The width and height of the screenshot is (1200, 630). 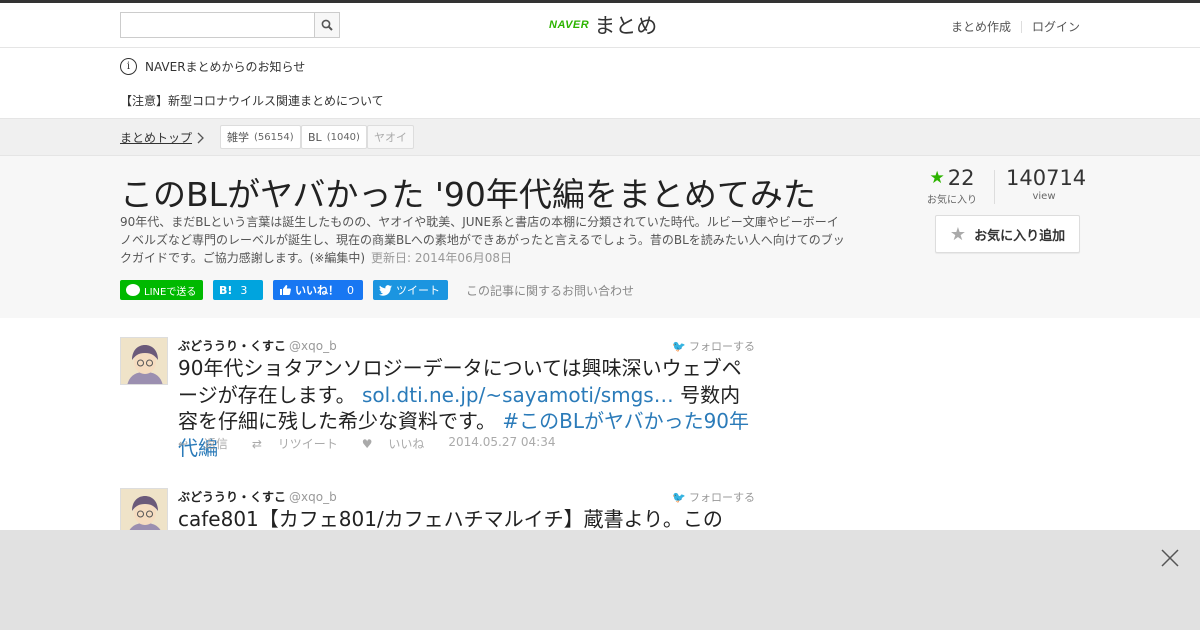 I want to click on logo-naver: NAVER, so click(x=569, y=25).